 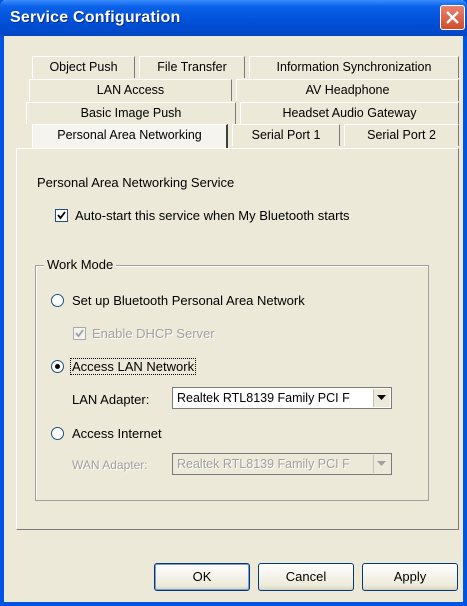 What do you see at coordinates (57, 433) in the screenshot?
I see `radio-access-internet` at bounding box center [57, 433].